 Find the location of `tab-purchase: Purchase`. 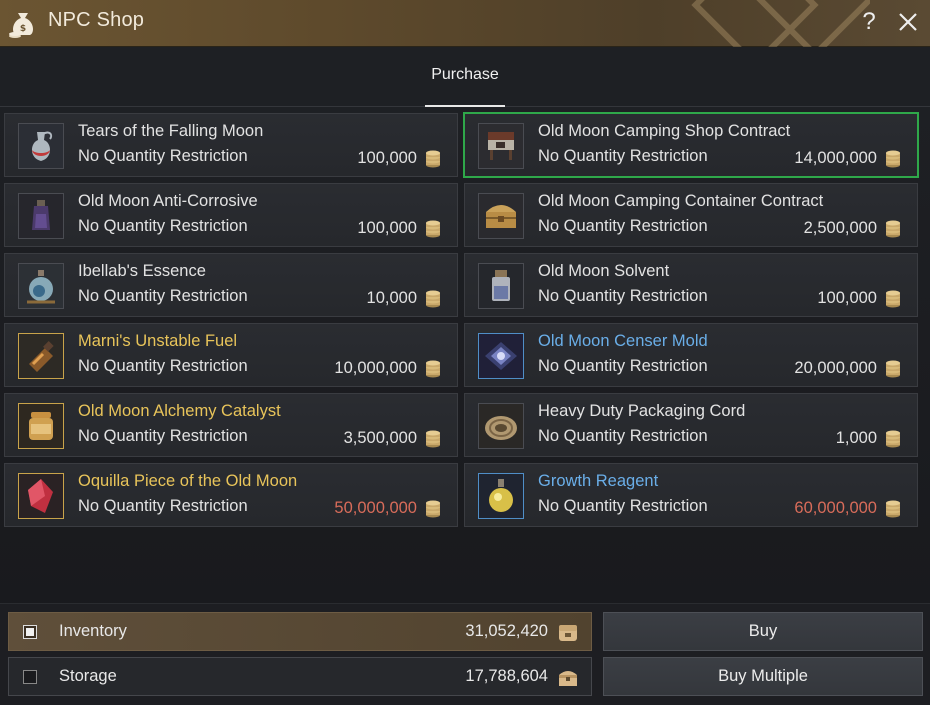

tab-purchase: Purchase is located at coordinates (465, 77).